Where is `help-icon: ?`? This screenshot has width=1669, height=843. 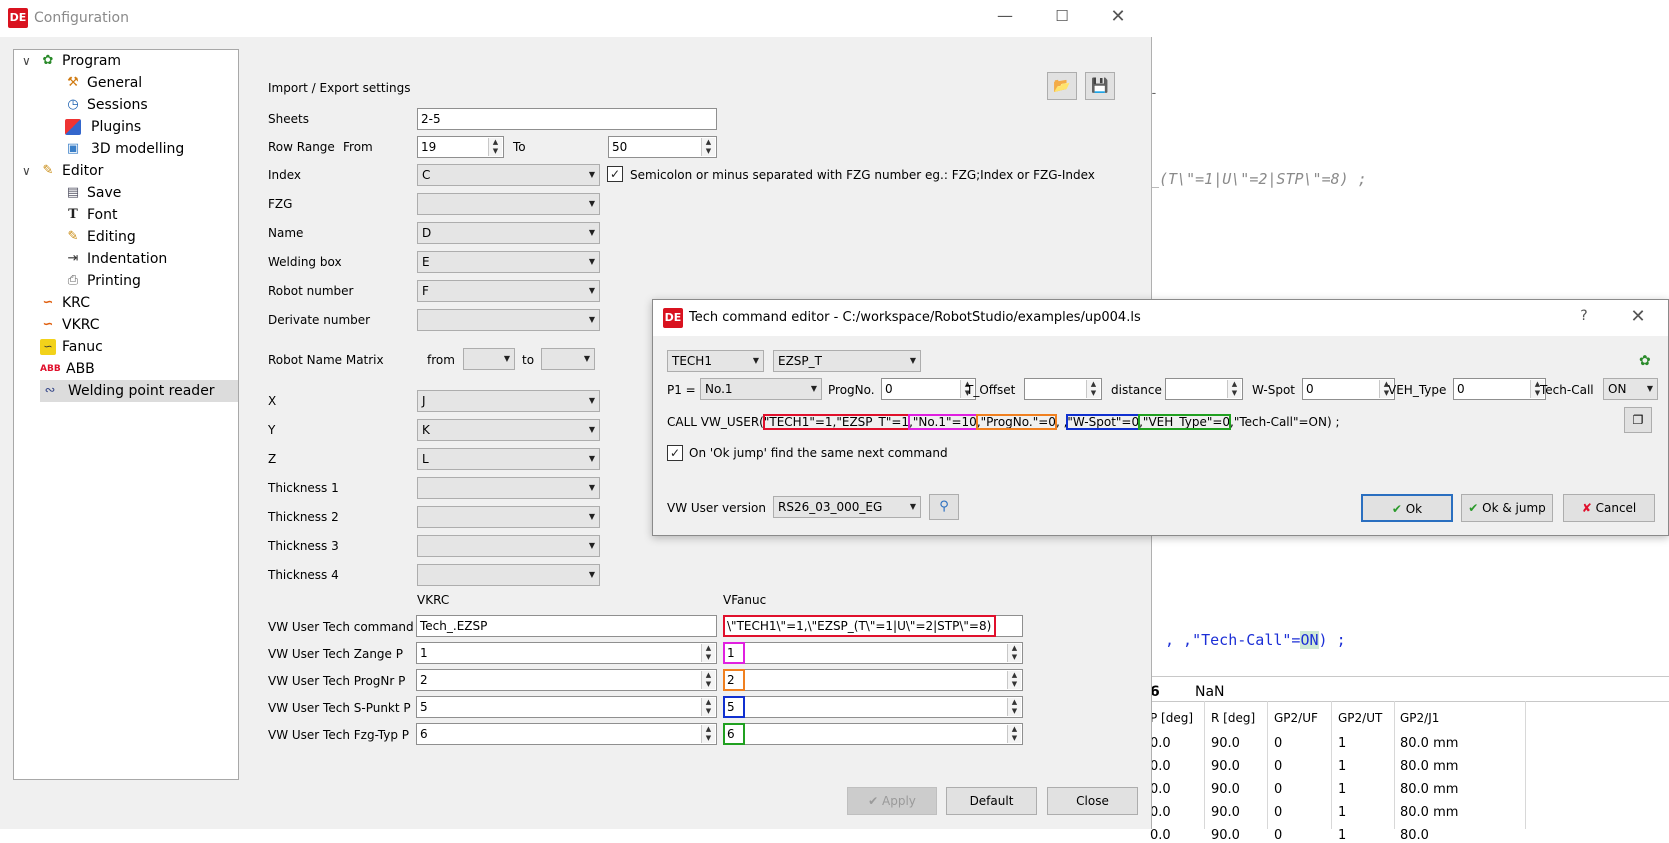
help-icon: ? is located at coordinates (1584, 316).